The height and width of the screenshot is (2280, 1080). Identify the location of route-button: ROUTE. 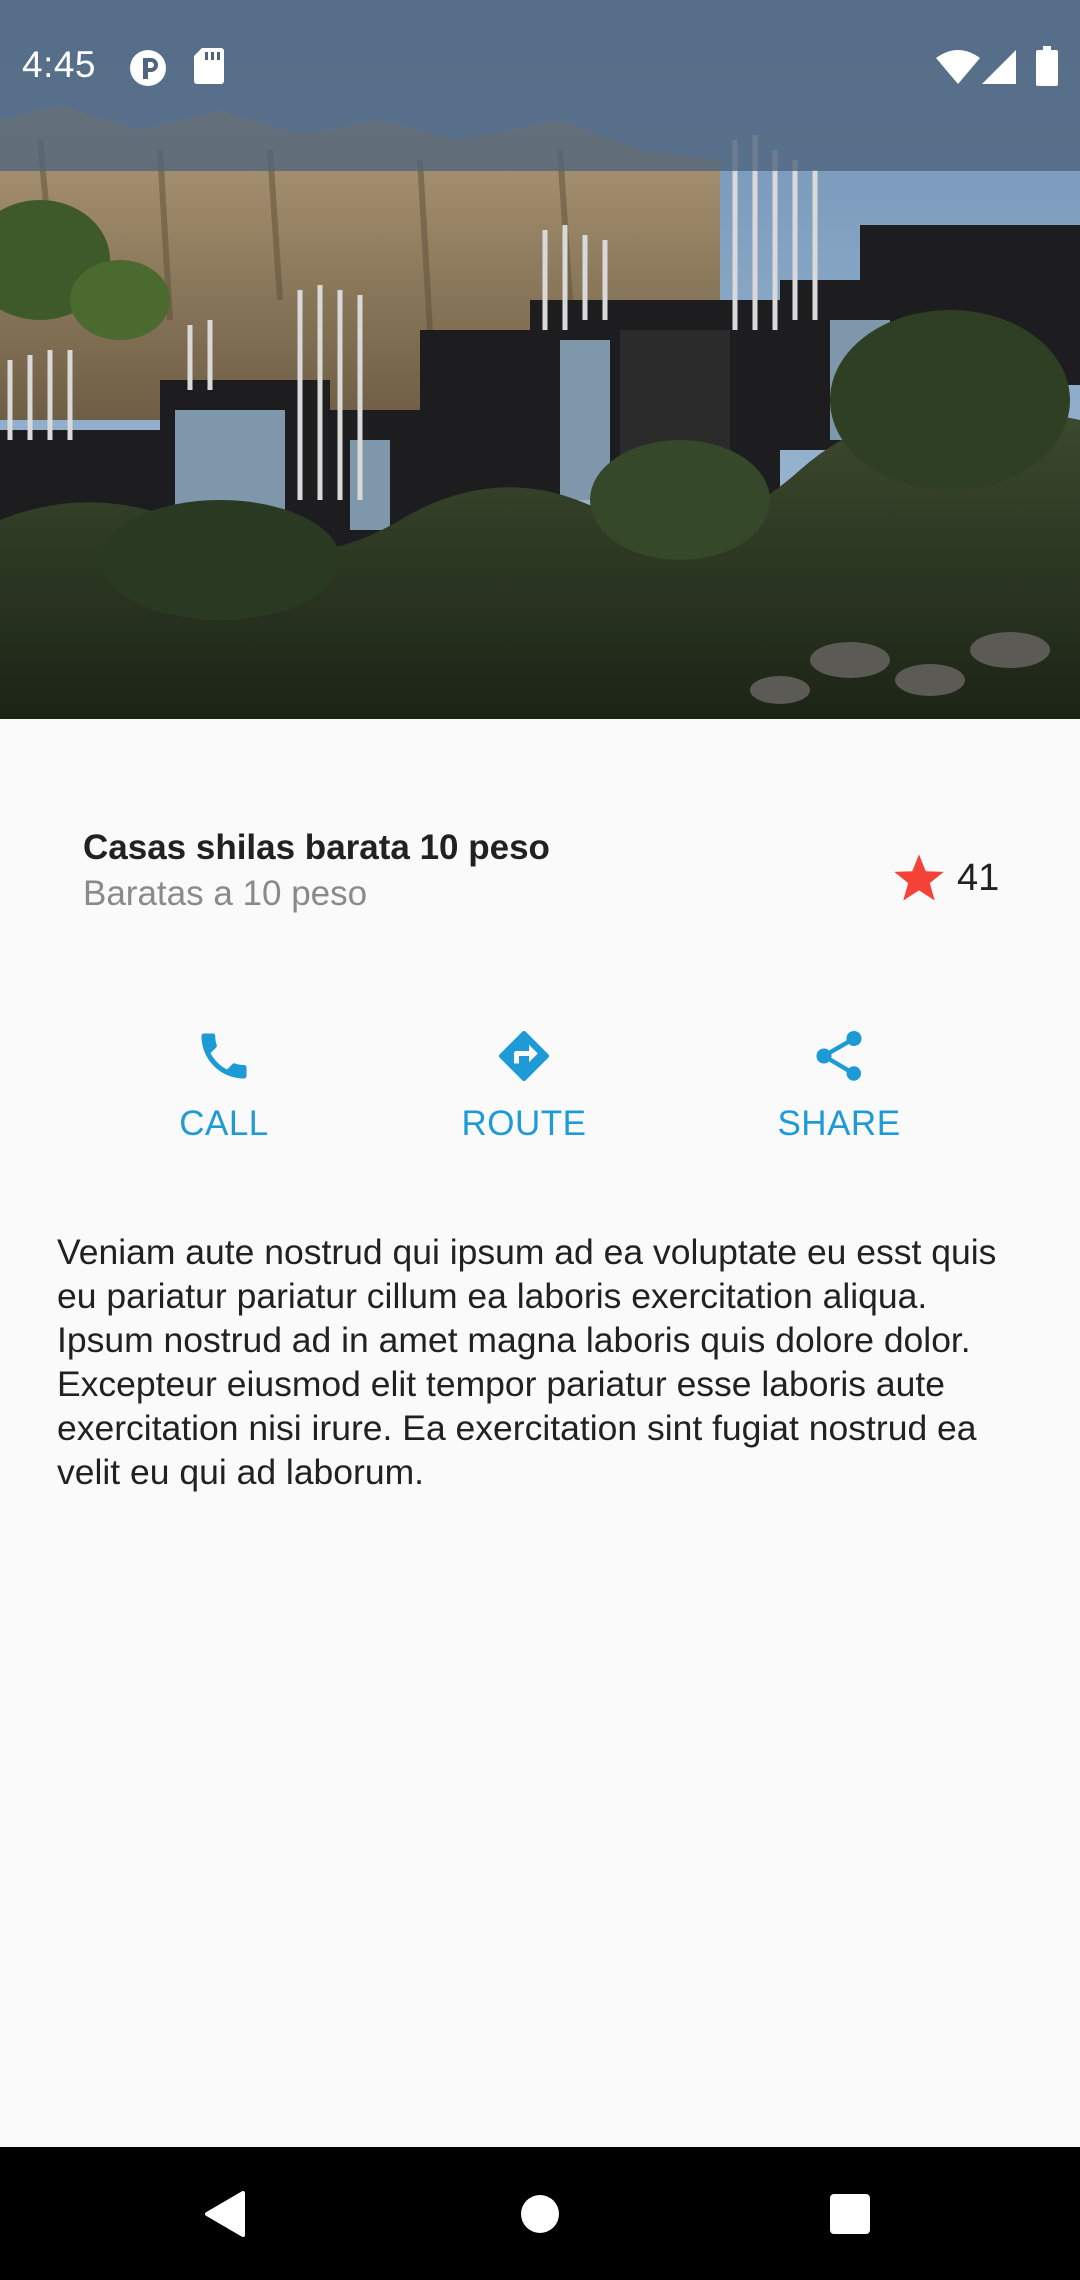
(524, 1100).